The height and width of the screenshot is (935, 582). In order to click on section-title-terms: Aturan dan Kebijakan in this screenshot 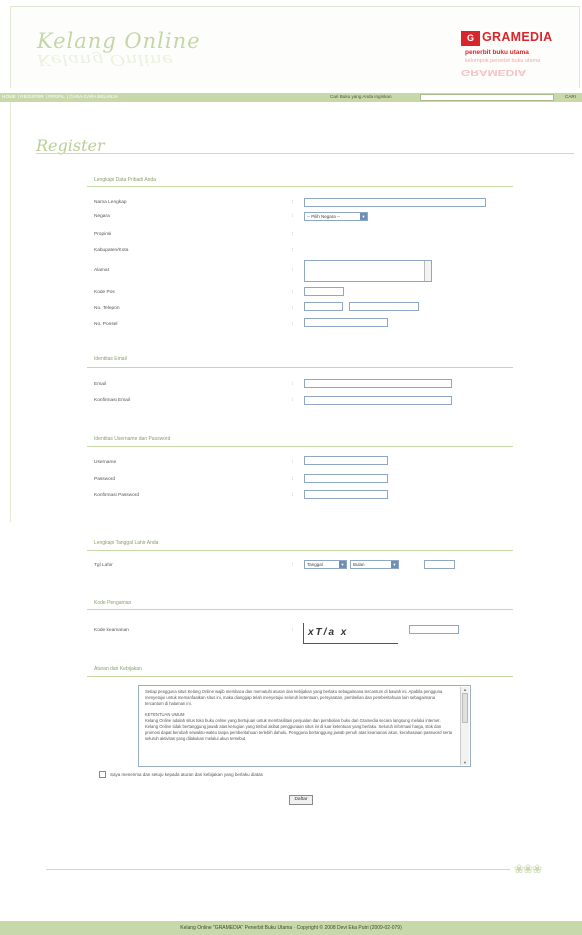, I will do `click(118, 669)`.